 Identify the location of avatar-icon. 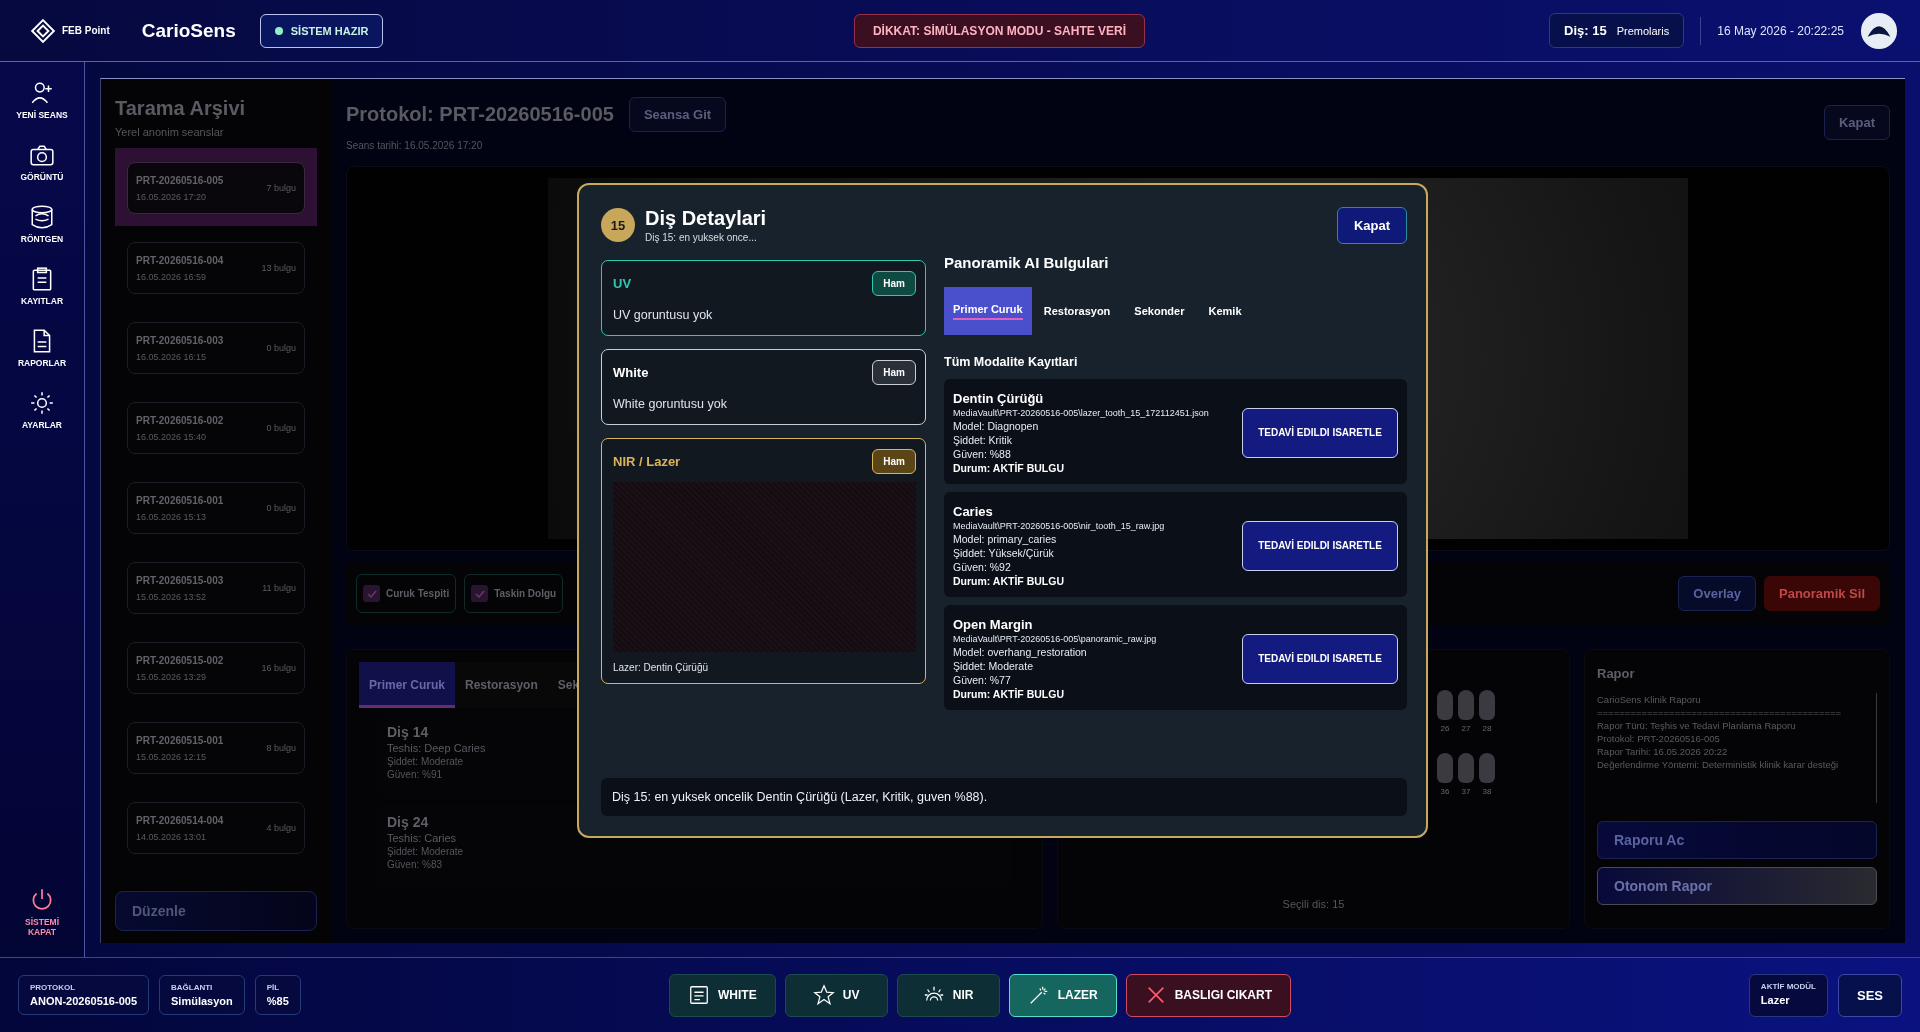
(1879, 30).